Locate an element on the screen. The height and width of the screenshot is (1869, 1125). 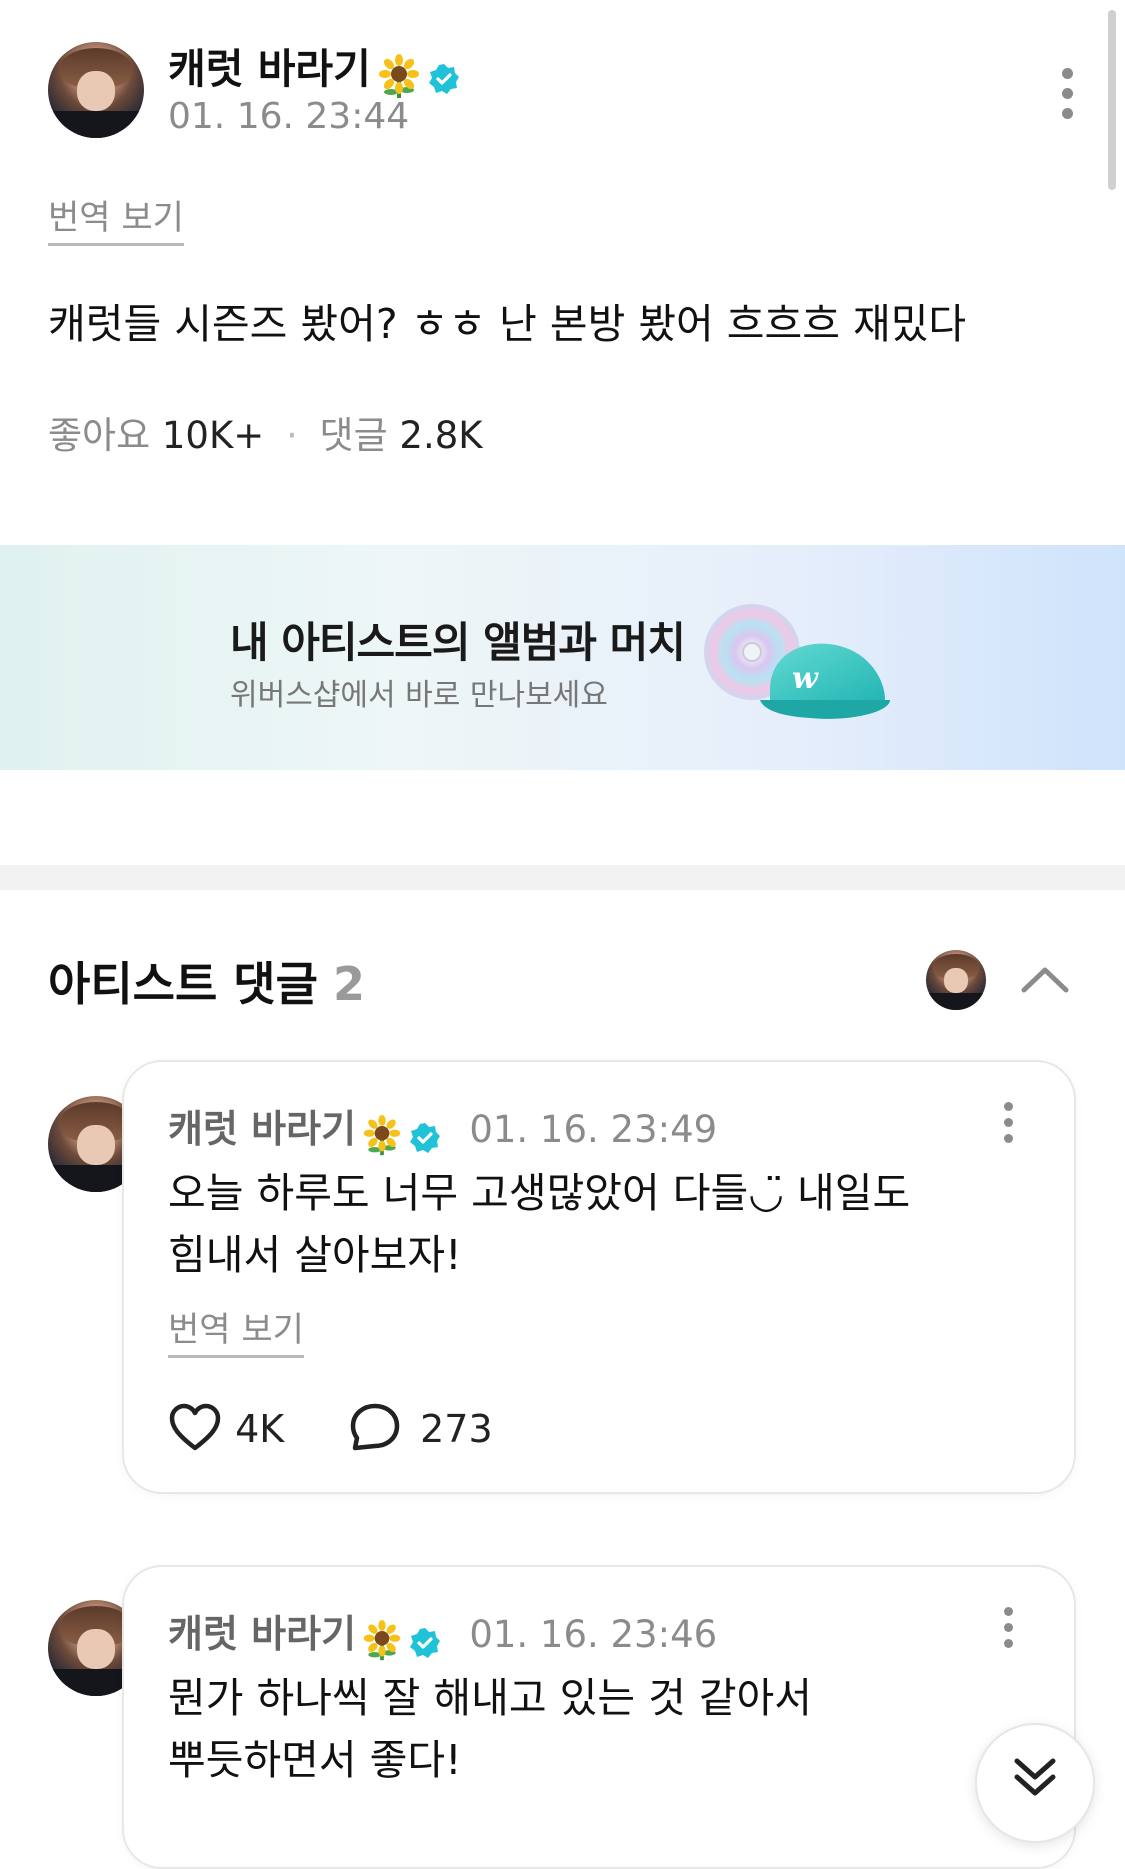
comment-text-line: 오늘 하루도 너무 고생많았어 다들◡̈ 내일도 is located at coordinates (539, 1193).